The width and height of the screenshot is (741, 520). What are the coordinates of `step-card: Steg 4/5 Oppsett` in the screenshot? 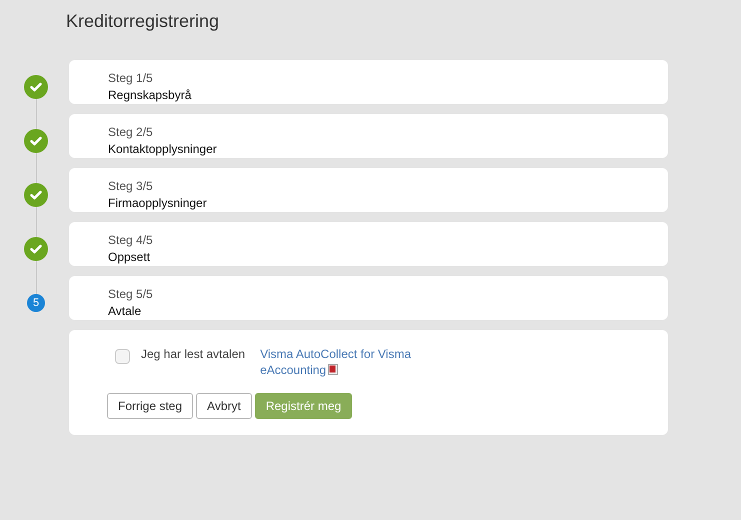 It's located at (368, 244).